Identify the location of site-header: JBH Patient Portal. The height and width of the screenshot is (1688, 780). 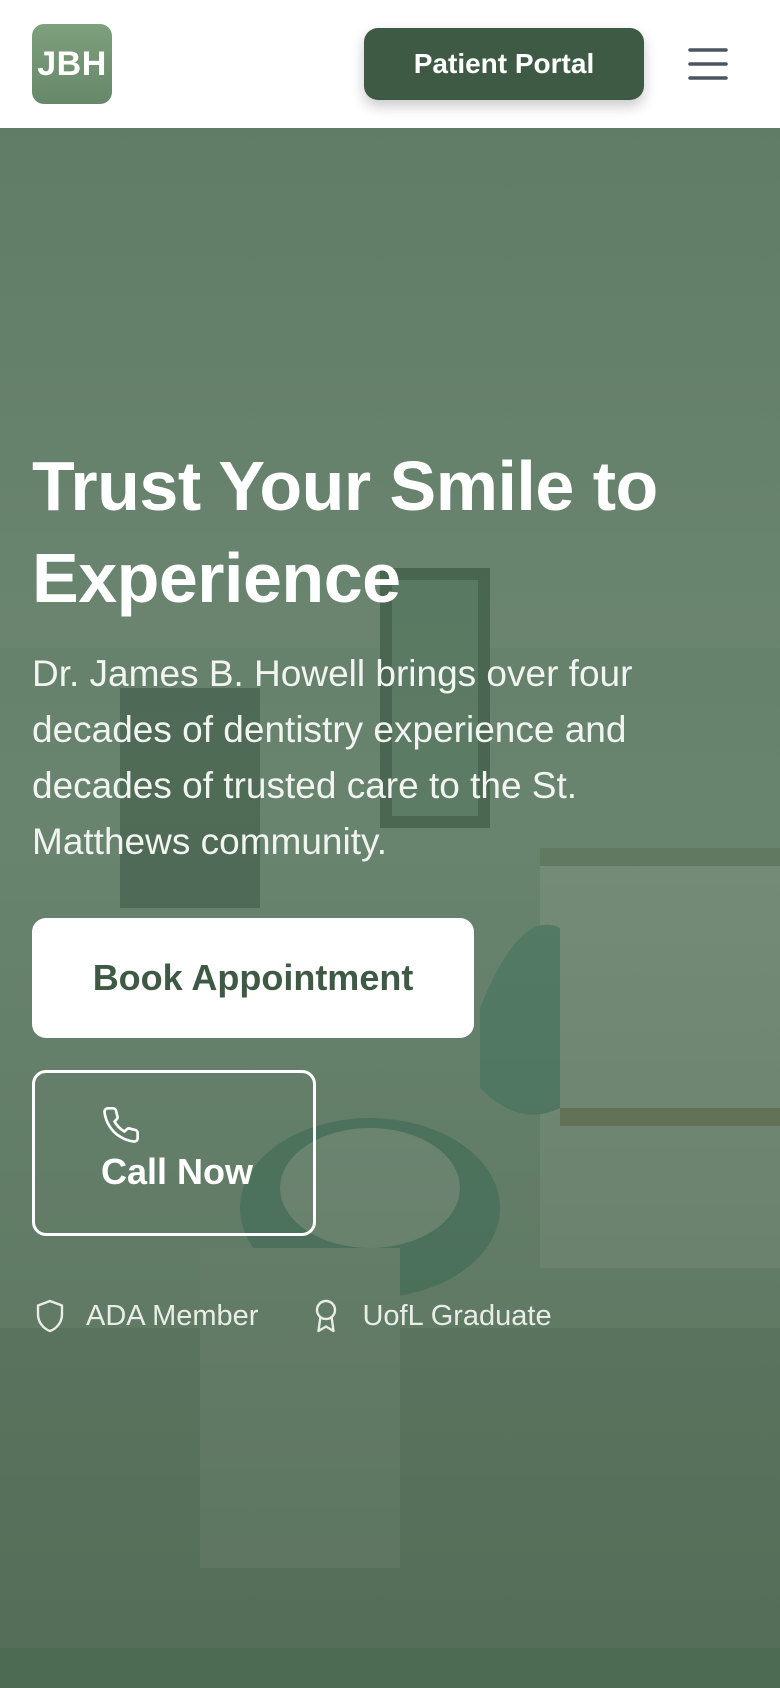
(390, 64).